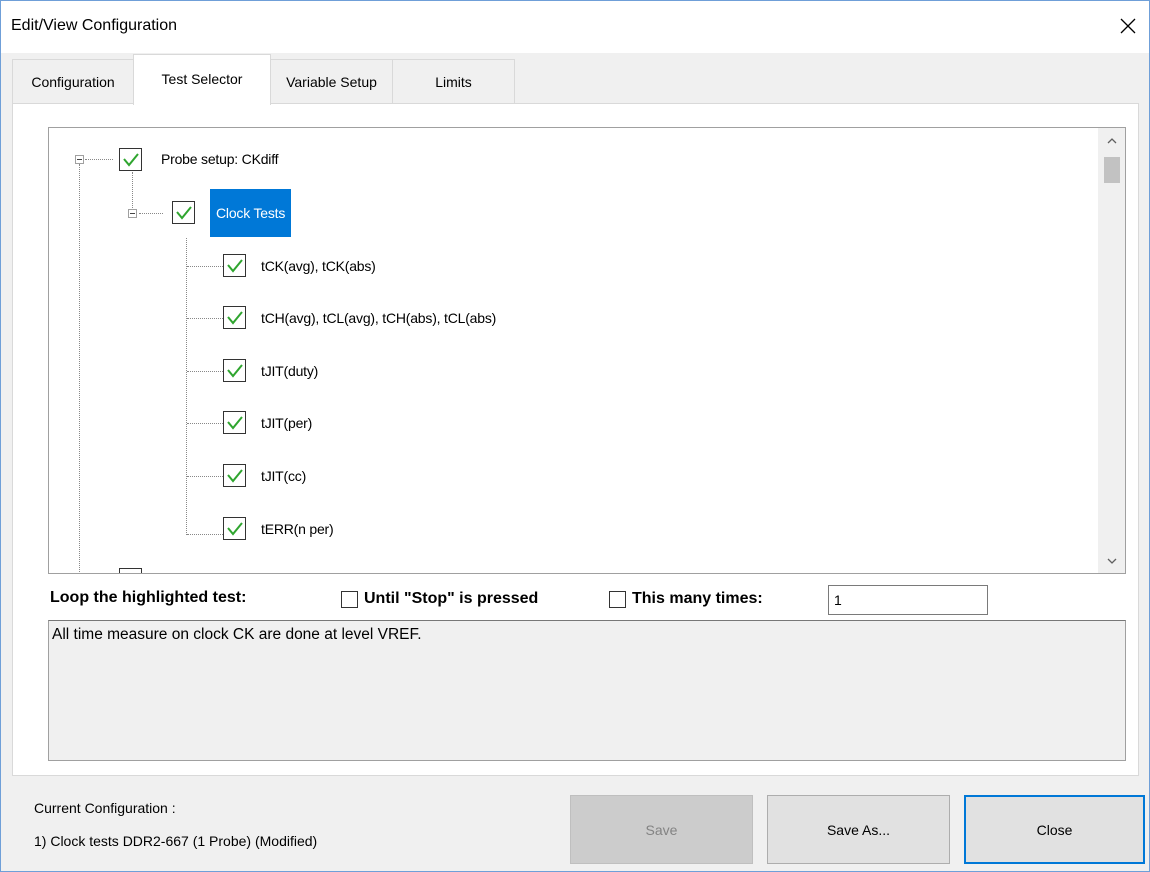 The width and height of the screenshot is (1150, 872). I want to click on current-configuration-title: Current Configuration :, so click(105, 808).